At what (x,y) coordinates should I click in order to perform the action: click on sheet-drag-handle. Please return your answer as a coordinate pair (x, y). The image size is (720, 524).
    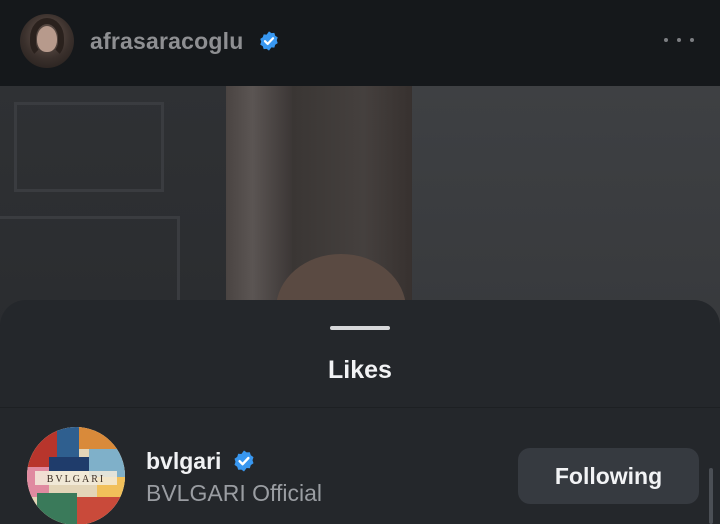
    Looking at the image, I should click on (360, 328).